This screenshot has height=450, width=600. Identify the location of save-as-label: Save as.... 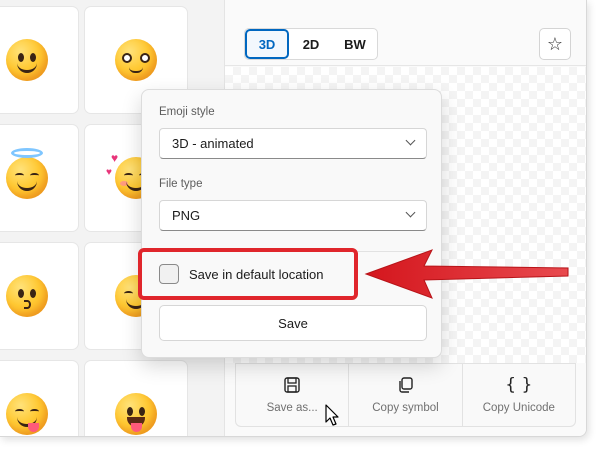
(292, 408).